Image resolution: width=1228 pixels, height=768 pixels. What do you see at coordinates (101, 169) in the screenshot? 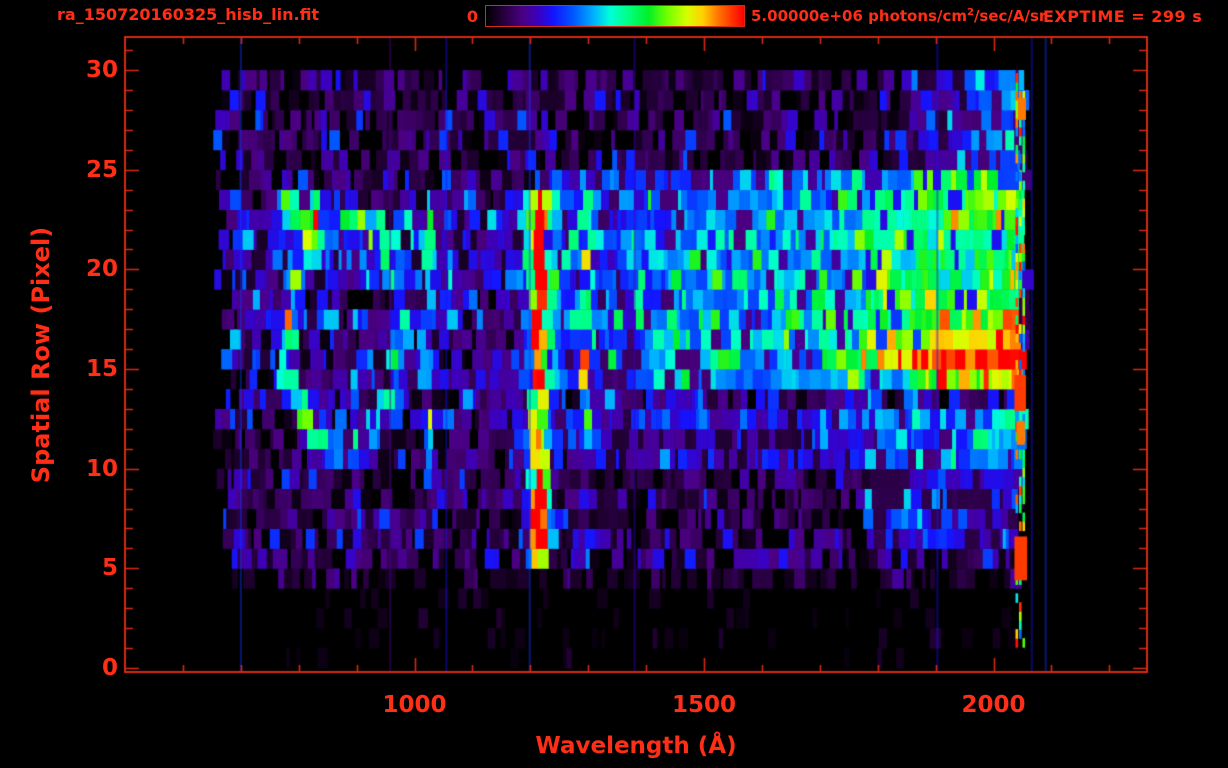
I see `y-tick-label-25: 25` at bounding box center [101, 169].